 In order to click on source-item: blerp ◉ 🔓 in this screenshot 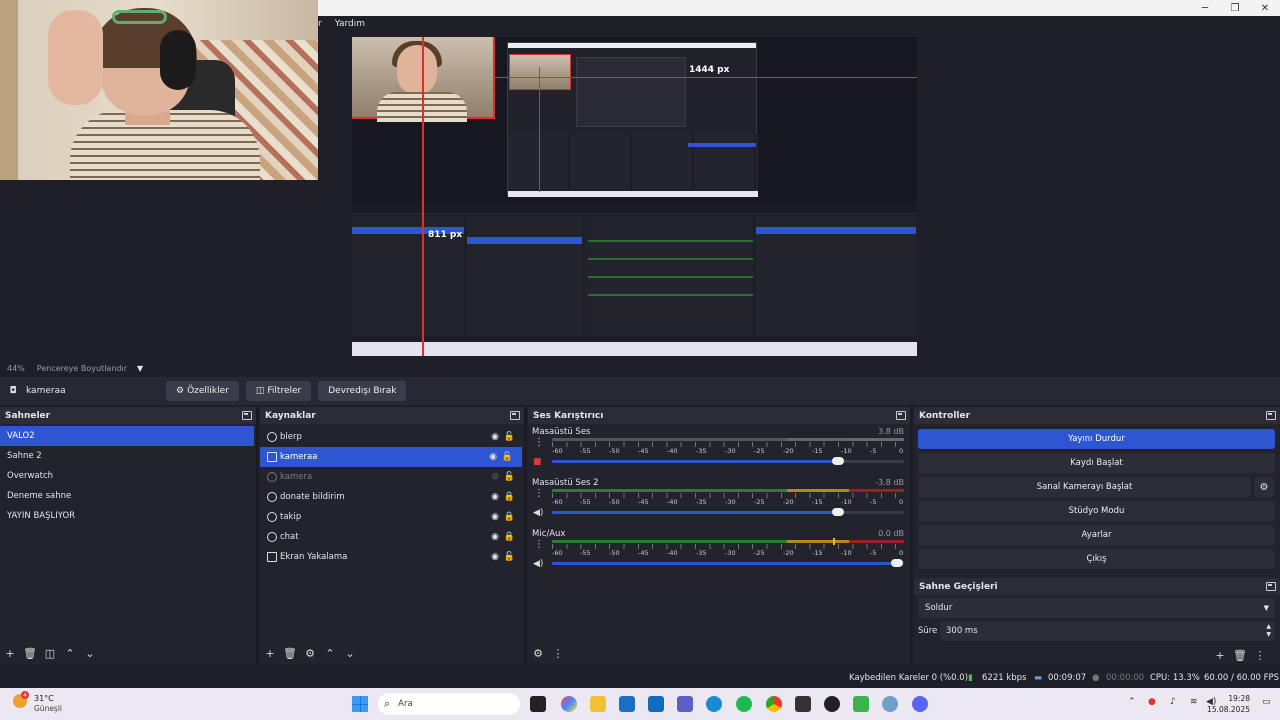, I will do `click(392, 437)`.